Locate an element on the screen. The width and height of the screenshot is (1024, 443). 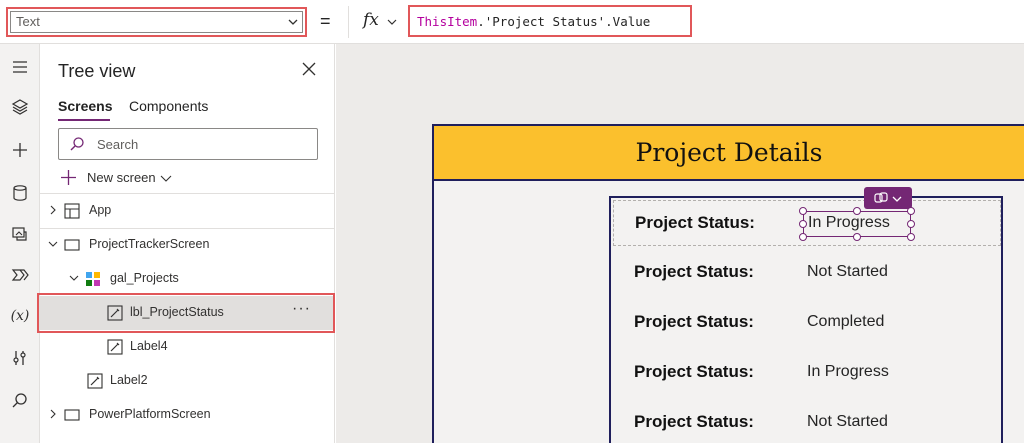
tree-item-label: PowerPlatformScreen is located at coordinates (150, 414).